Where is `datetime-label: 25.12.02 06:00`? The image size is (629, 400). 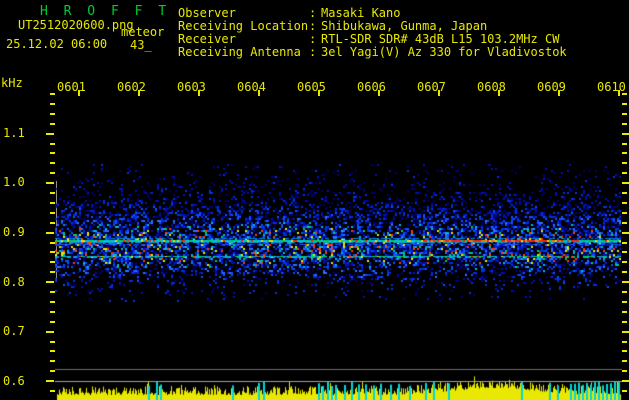 datetime-label: 25.12.02 06:00 is located at coordinates (57, 44).